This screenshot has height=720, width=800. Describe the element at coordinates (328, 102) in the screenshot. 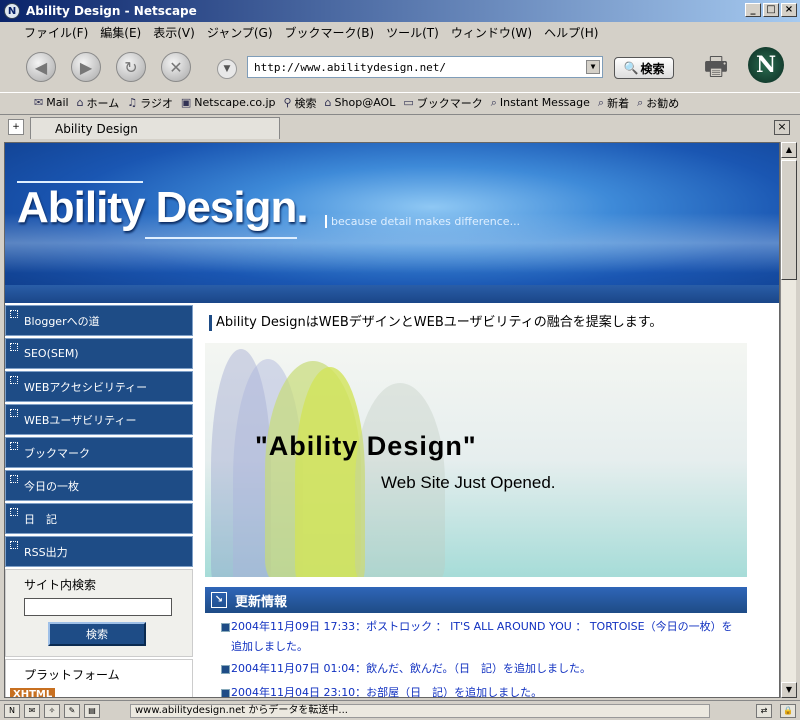

I see `shop-icon: ⌂` at that location.